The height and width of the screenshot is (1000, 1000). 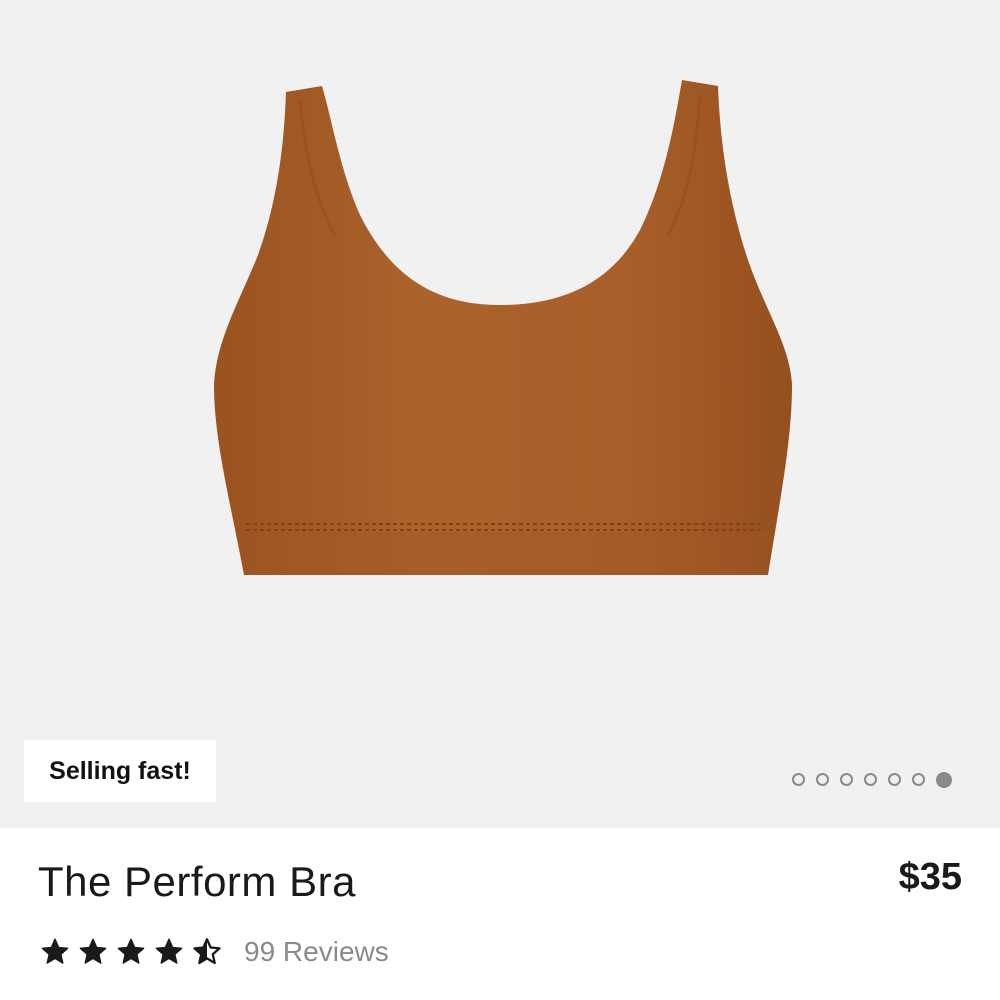 What do you see at coordinates (120, 771) in the screenshot?
I see `selling-fast-badge: Selling fast!` at bounding box center [120, 771].